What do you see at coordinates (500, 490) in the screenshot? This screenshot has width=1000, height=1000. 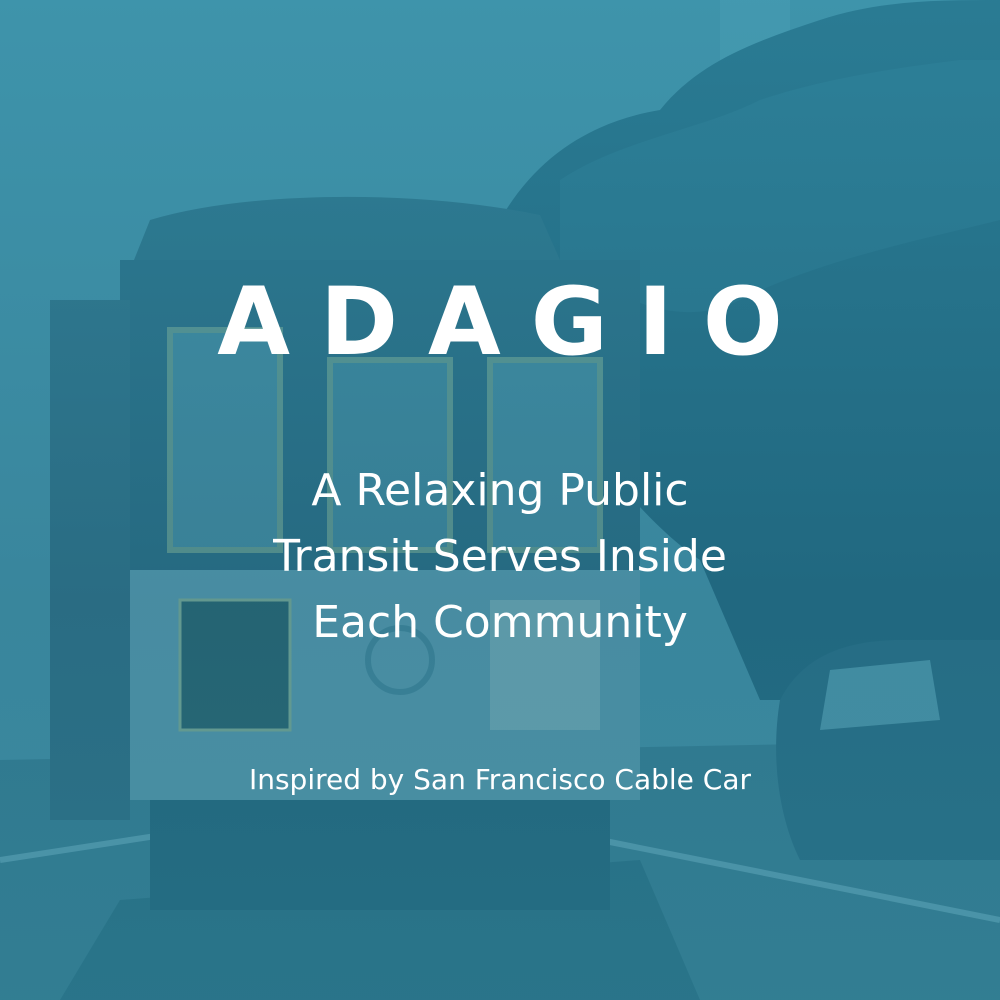 I see `tagline-line: A Relaxing Public` at bounding box center [500, 490].